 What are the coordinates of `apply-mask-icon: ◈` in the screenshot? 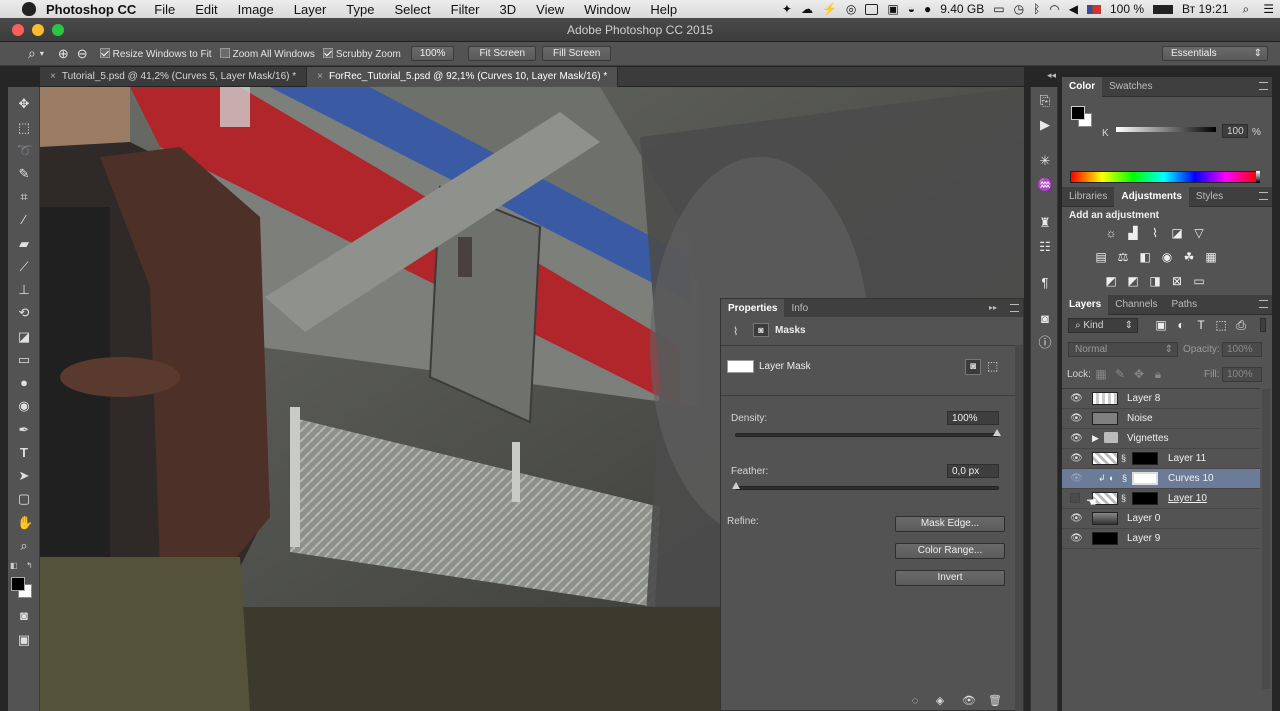 It's located at (940, 701).